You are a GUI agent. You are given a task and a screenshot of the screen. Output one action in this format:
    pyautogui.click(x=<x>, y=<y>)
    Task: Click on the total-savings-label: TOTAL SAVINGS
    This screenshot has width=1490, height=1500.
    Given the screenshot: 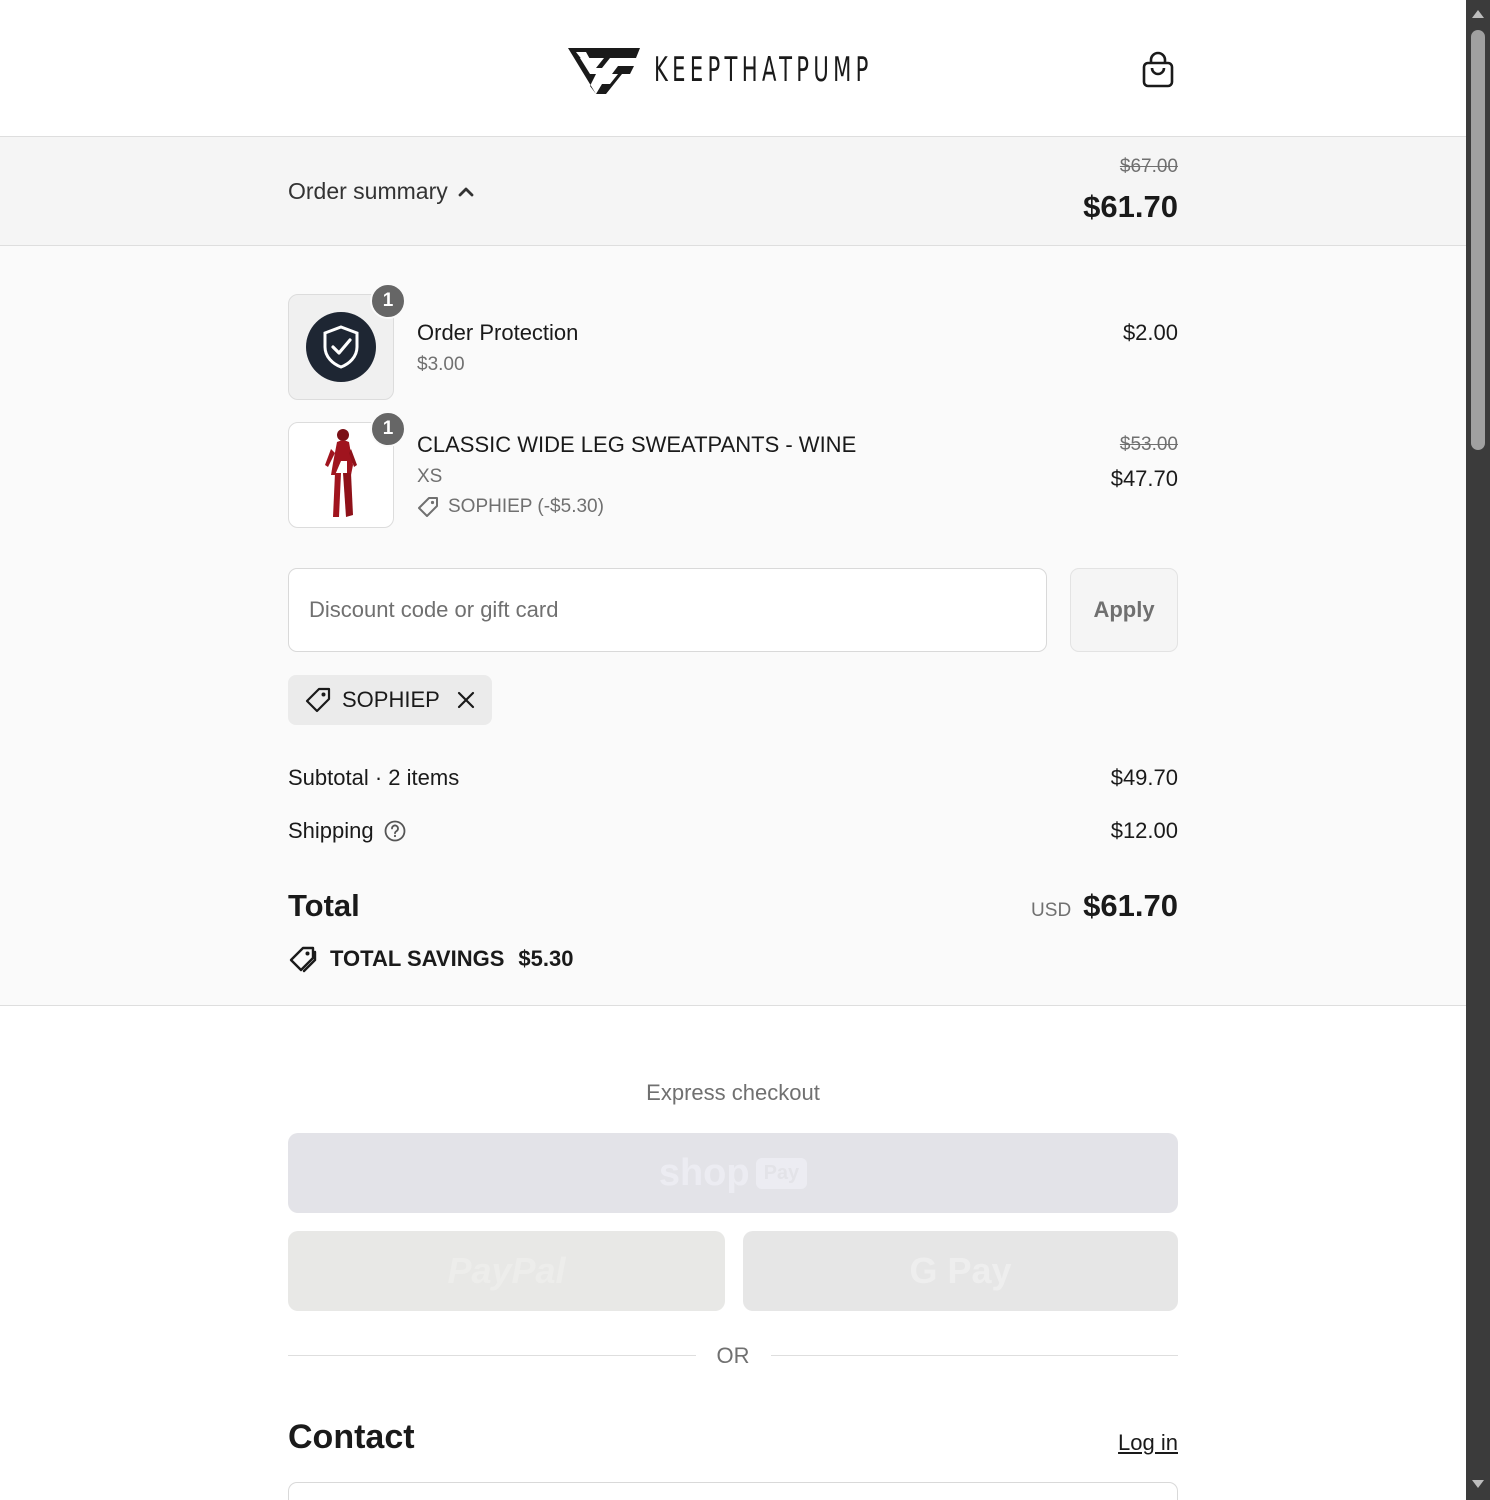 What is the action you would take?
    pyautogui.click(x=417, y=958)
    